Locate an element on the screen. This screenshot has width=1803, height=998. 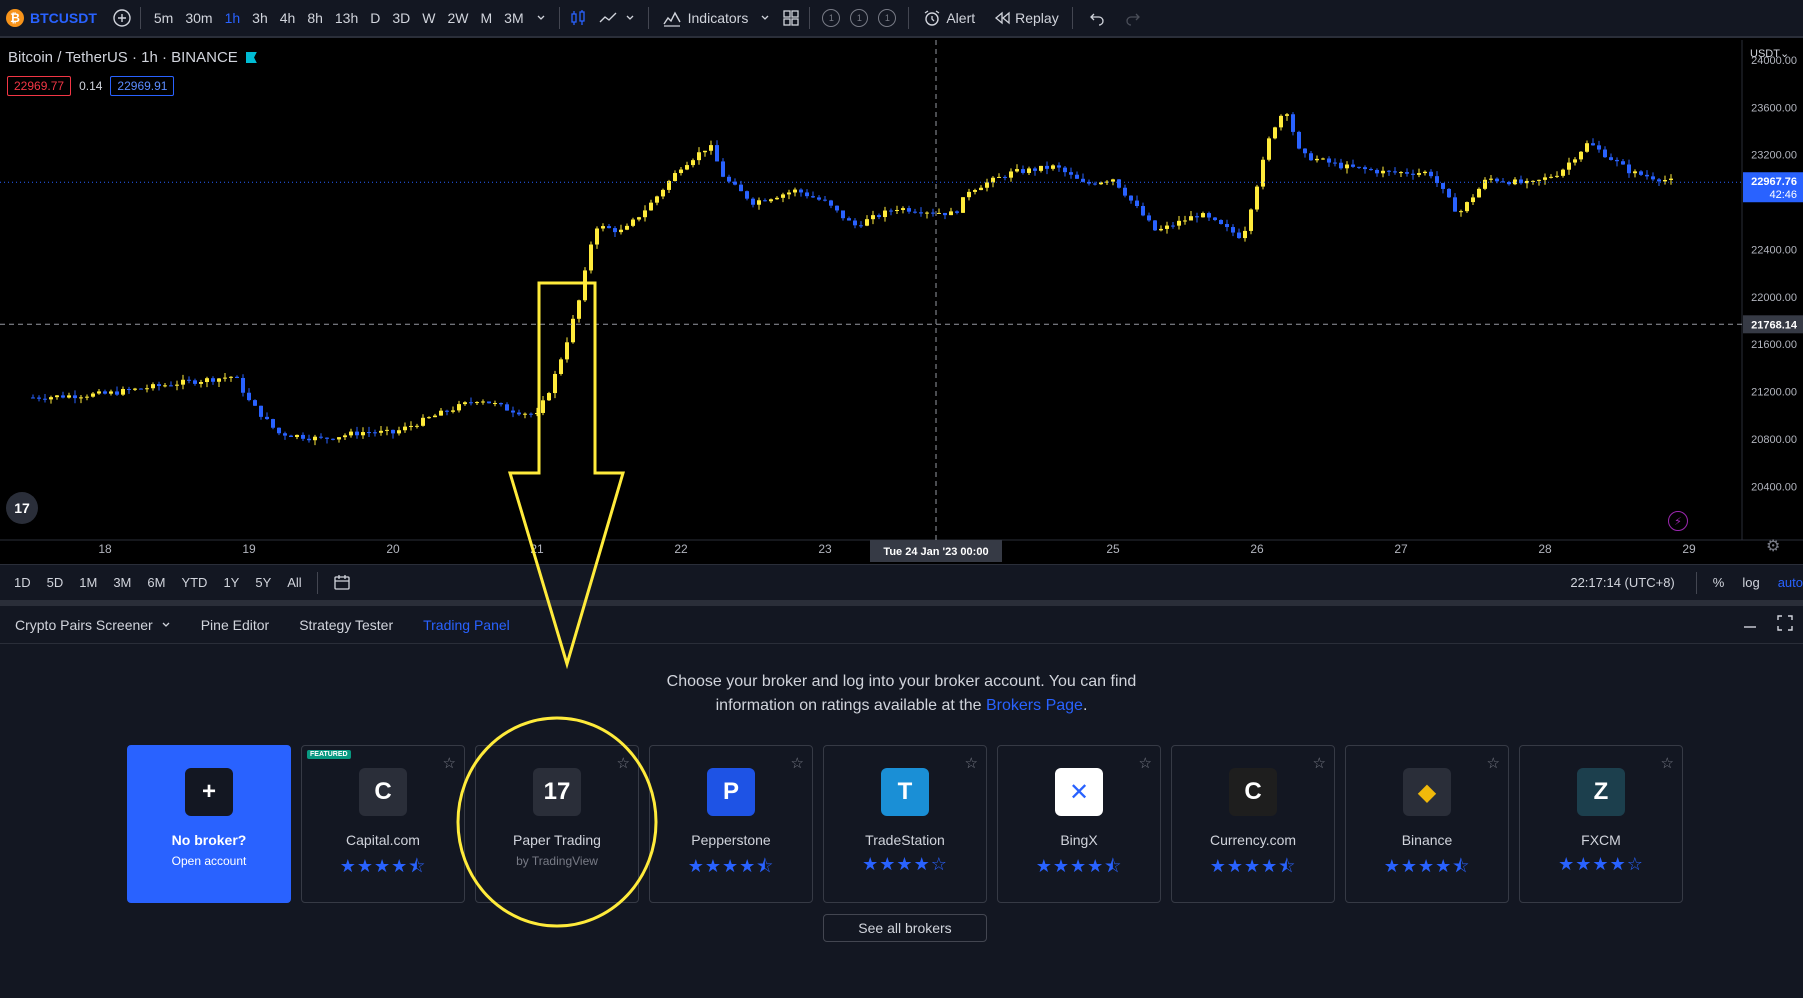
timeframe-8h: 8h is located at coordinates (315, 18).